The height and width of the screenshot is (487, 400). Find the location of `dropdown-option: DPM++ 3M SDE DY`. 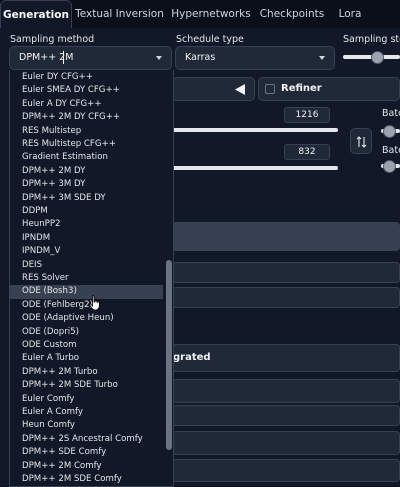

dropdown-option: DPM++ 3M SDE DY is located at coordinates (86, 198).